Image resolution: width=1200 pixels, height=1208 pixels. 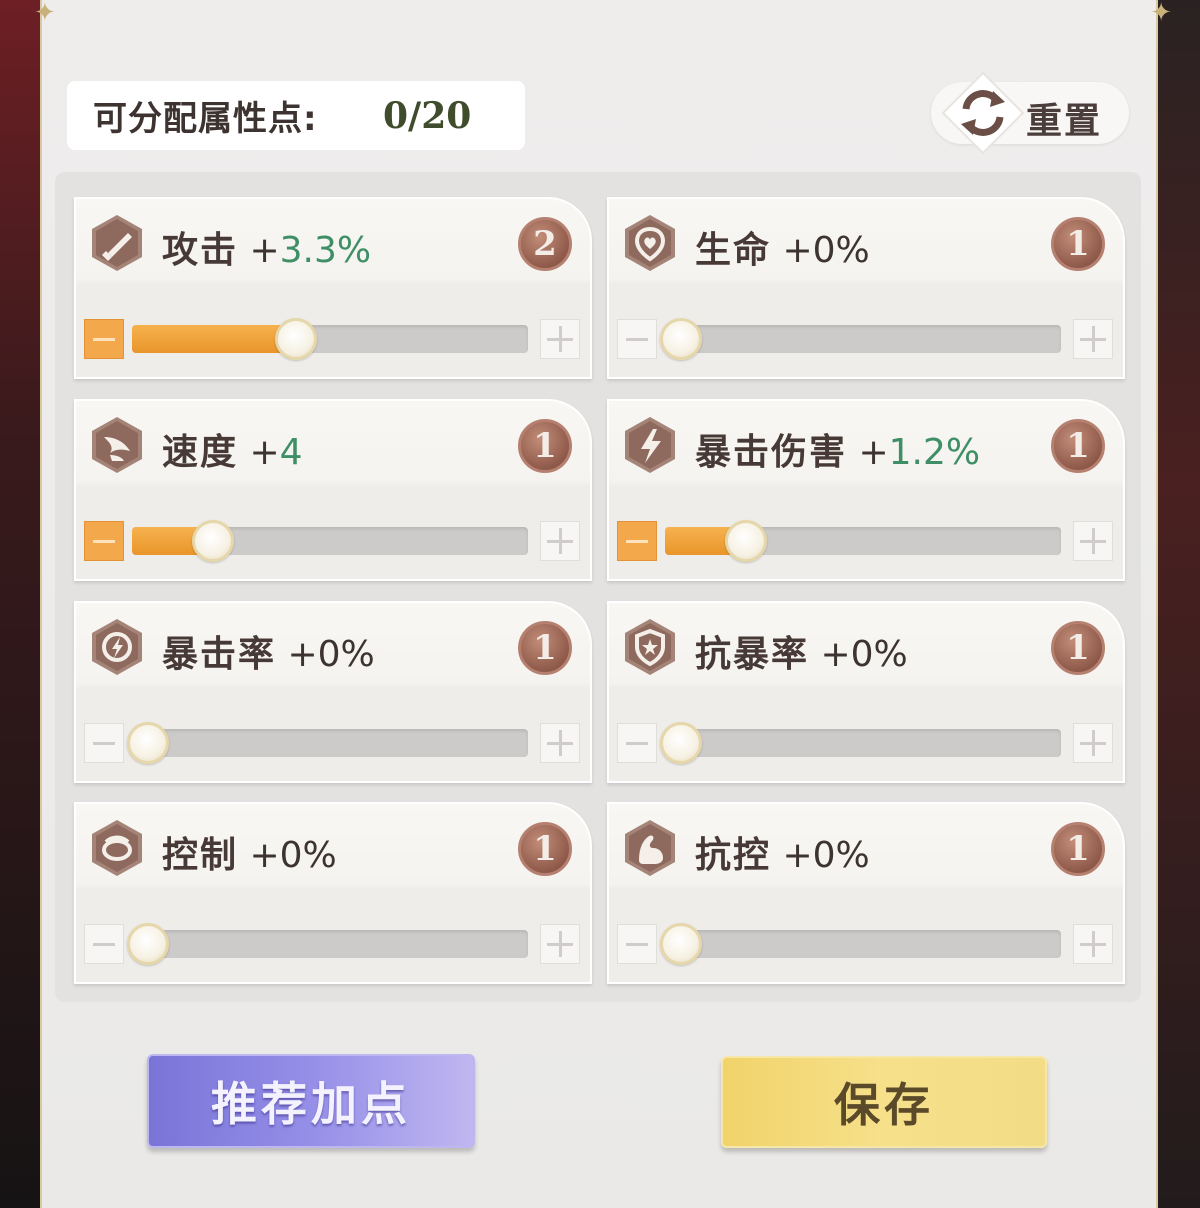 What do you see at coordinates (333, 288) in the screenshot?
I see `stat-card: 攻击 +3.3% 2` at bounding box center [333, 288].